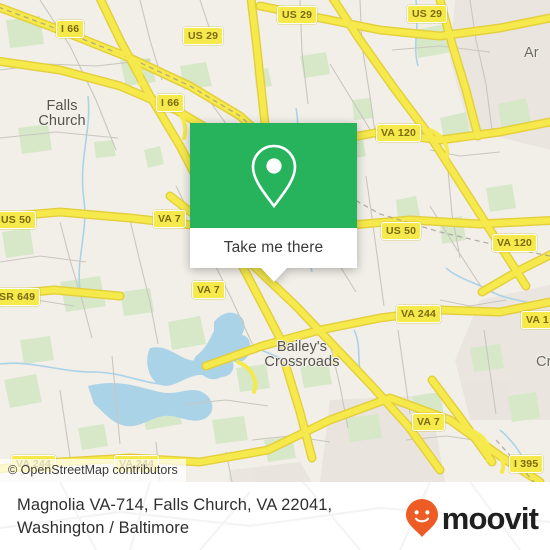 Image resolution: width=550 pixels, height=550 pixels. Describe the element at coordinates (421, 518) in the screenshot. I see `moovit-smiley-pin-icon` at that location.